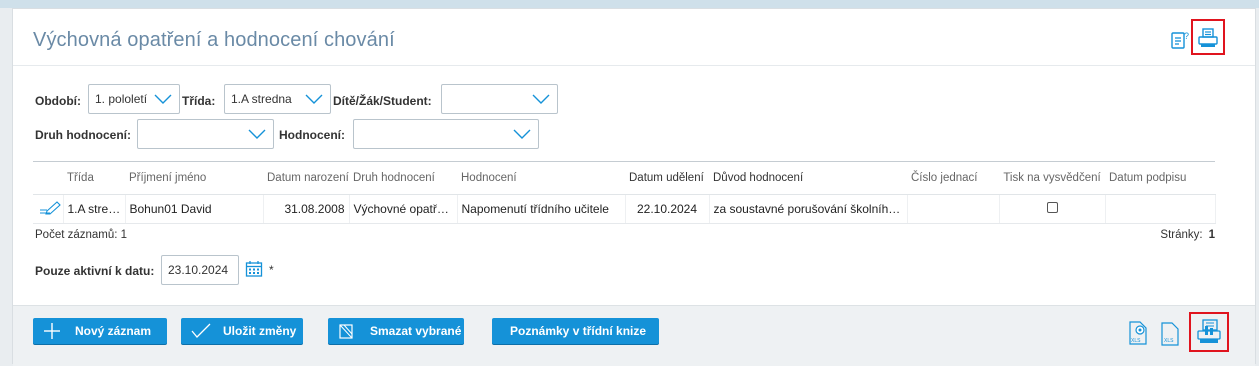 This screenshot has height=366, width=1259. Describe the element at coordinates (953, 209) in the screenshot. I see `cell-ref` at that location.